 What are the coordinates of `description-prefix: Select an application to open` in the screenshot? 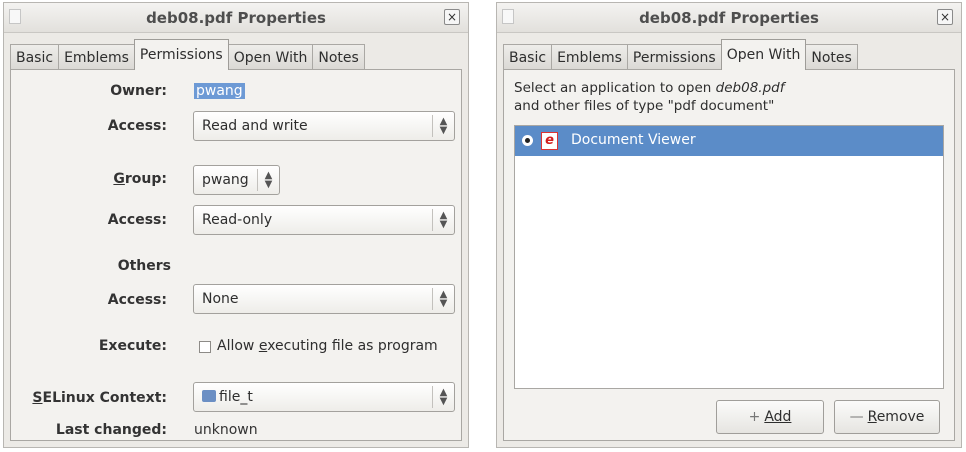 It's located at (615, 88).